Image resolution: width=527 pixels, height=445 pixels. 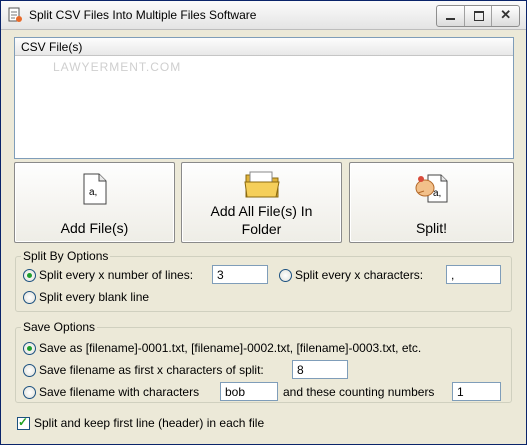 What do you see at coordinates (359, 392) in the screenshot?
I see `counting-numbers-label: and these counting numbers` at bounding box center [359, 392].